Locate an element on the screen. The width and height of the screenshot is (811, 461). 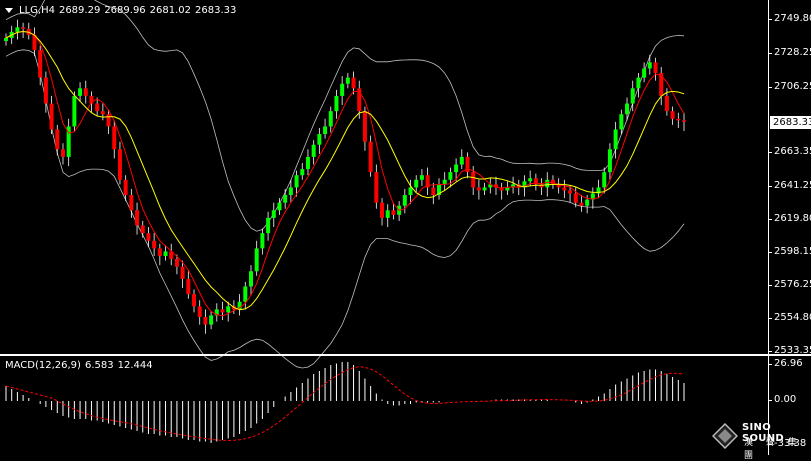
price-tick: 2576.25 is located at coordinates (789, 284).